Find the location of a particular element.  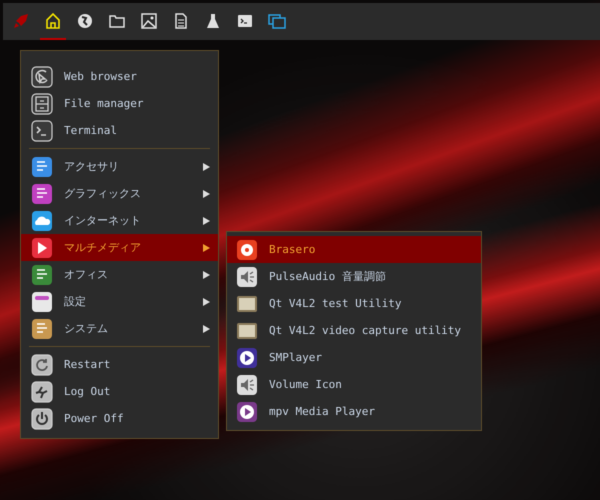

windows-icon is located at coordinates (277, 21).